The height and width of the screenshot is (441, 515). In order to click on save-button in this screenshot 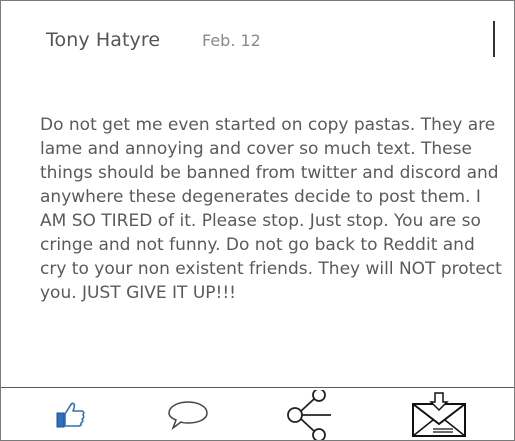, I will do `click(439, 414)`.